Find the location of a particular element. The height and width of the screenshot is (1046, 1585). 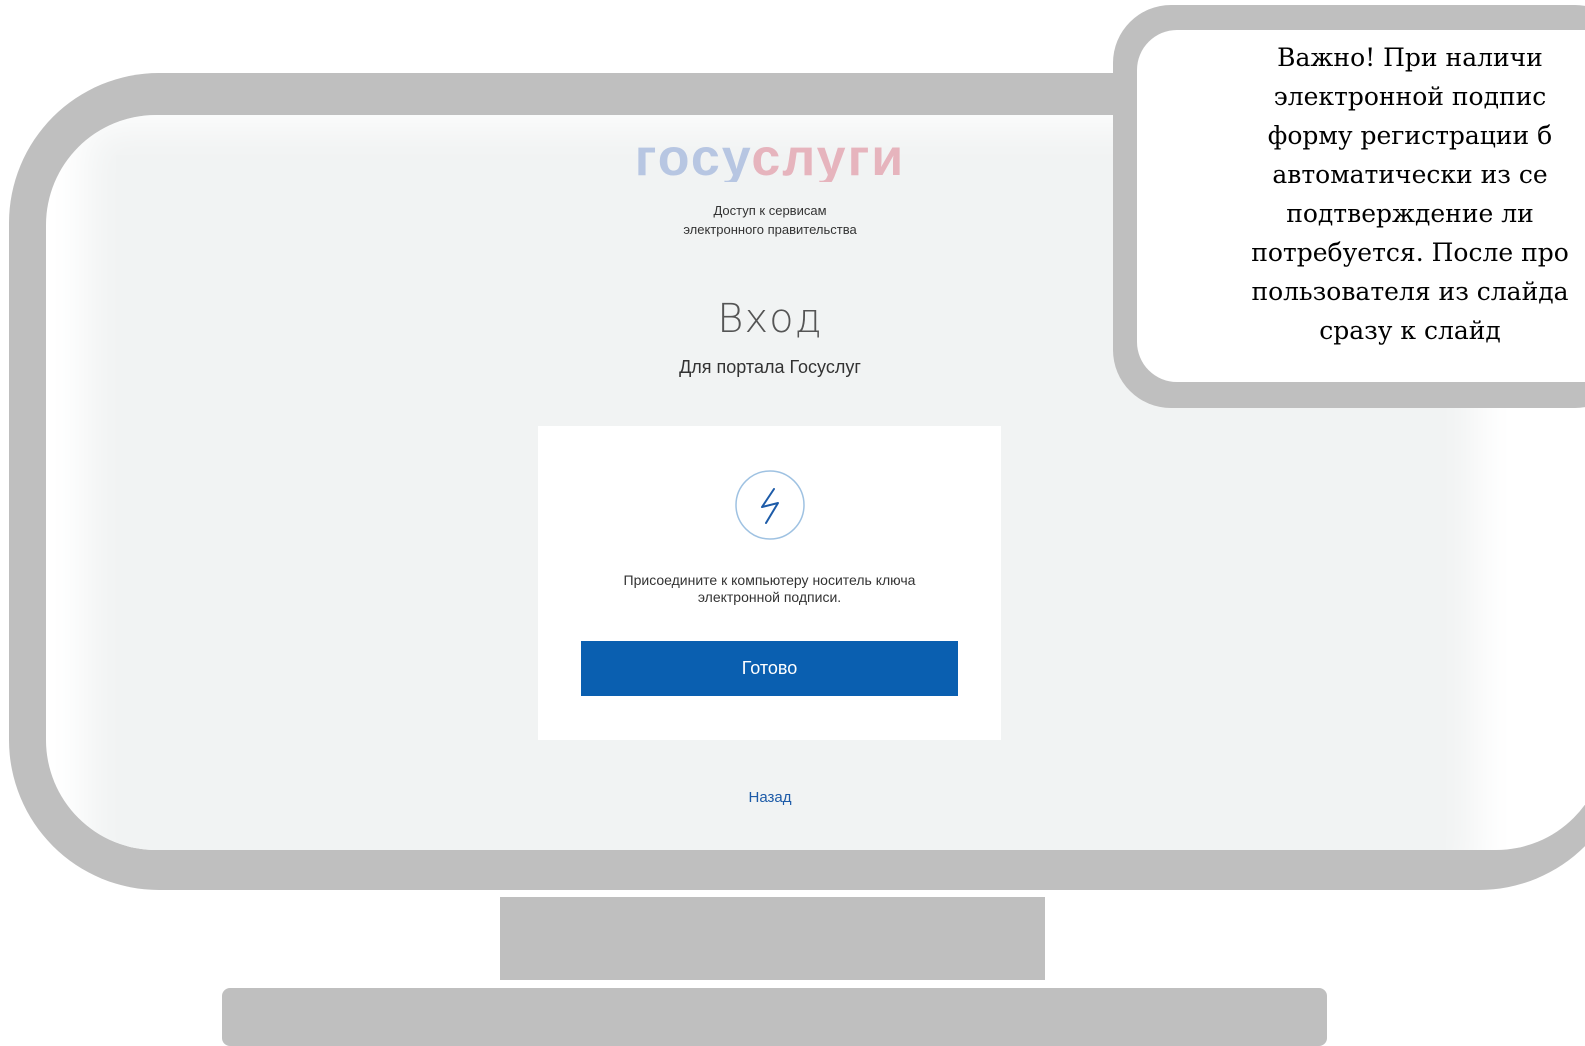

callout-line: потребуется. После про is located at coordinates (1410, 252).